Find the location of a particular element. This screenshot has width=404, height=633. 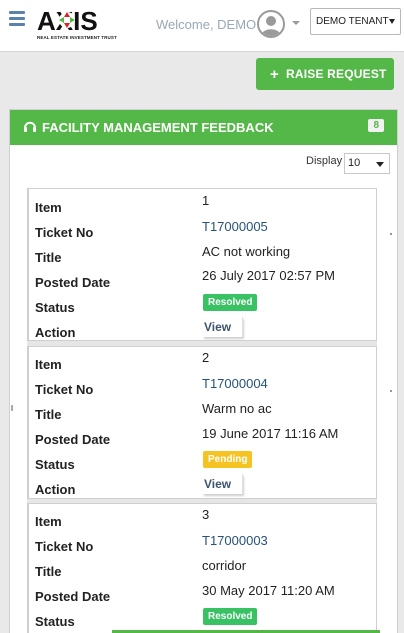

caret-down-icon is located at coordinates (296, 23).